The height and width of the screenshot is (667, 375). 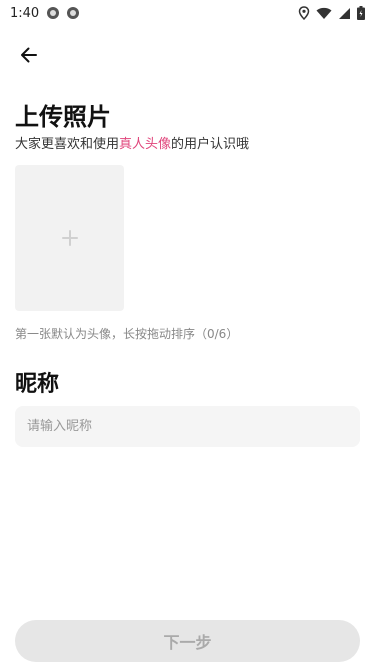 What do you see at coordinates (67, 144) in the screenshot?
I see `subtitle-prefix: 大家更喜欢和使用` at bounding box center [67, 144].